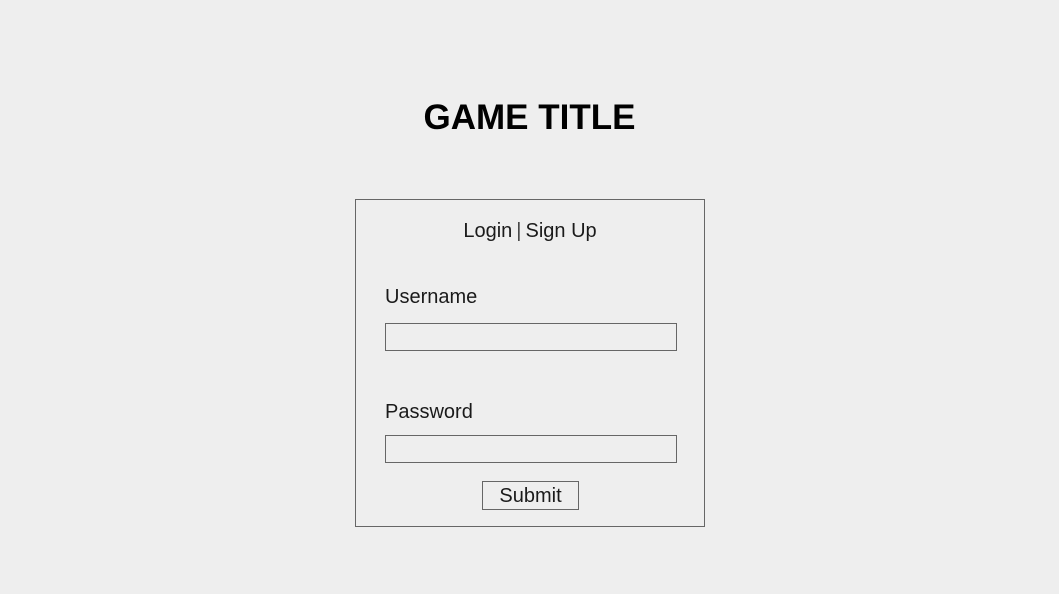  What do you see at coordinates (530, 495) in the screenshot?
I see `submit-button: Submit` at bounding box center [530, 495].